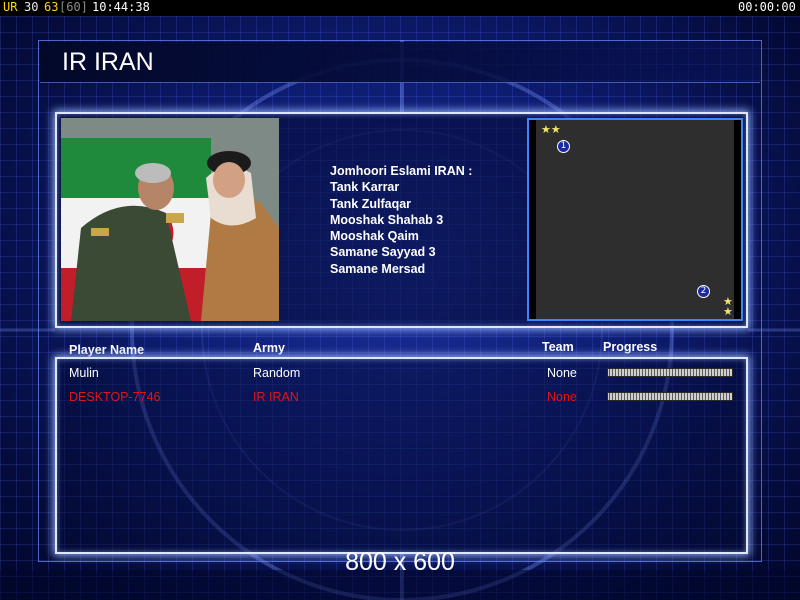  I want to click on unit-item: Tank Karrar, so click(365, 187).